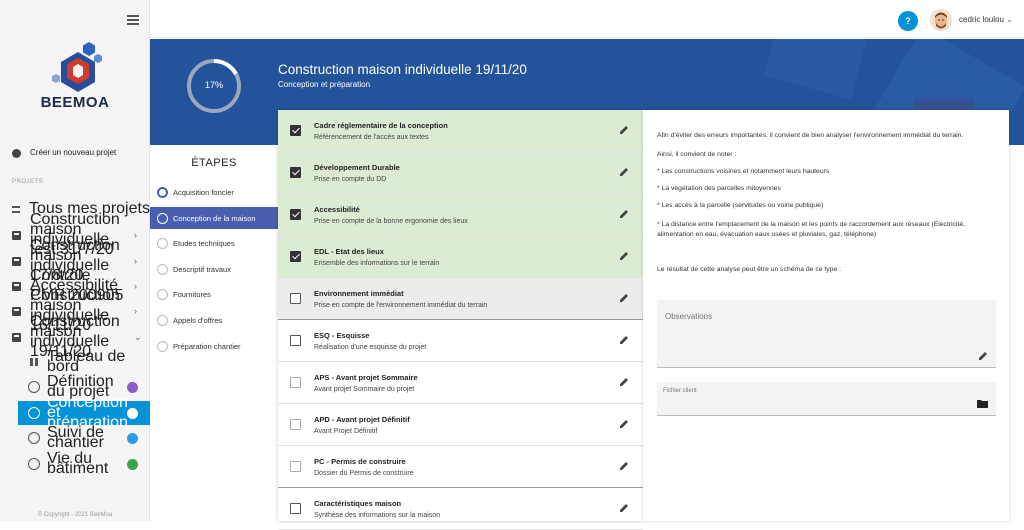 The height and width of the screenshot is (530, 1024). What do you see at coordinates (214, 320) in the screenshot?
I see `step-item: Appels d'offres` at bounding box center [214, 320].